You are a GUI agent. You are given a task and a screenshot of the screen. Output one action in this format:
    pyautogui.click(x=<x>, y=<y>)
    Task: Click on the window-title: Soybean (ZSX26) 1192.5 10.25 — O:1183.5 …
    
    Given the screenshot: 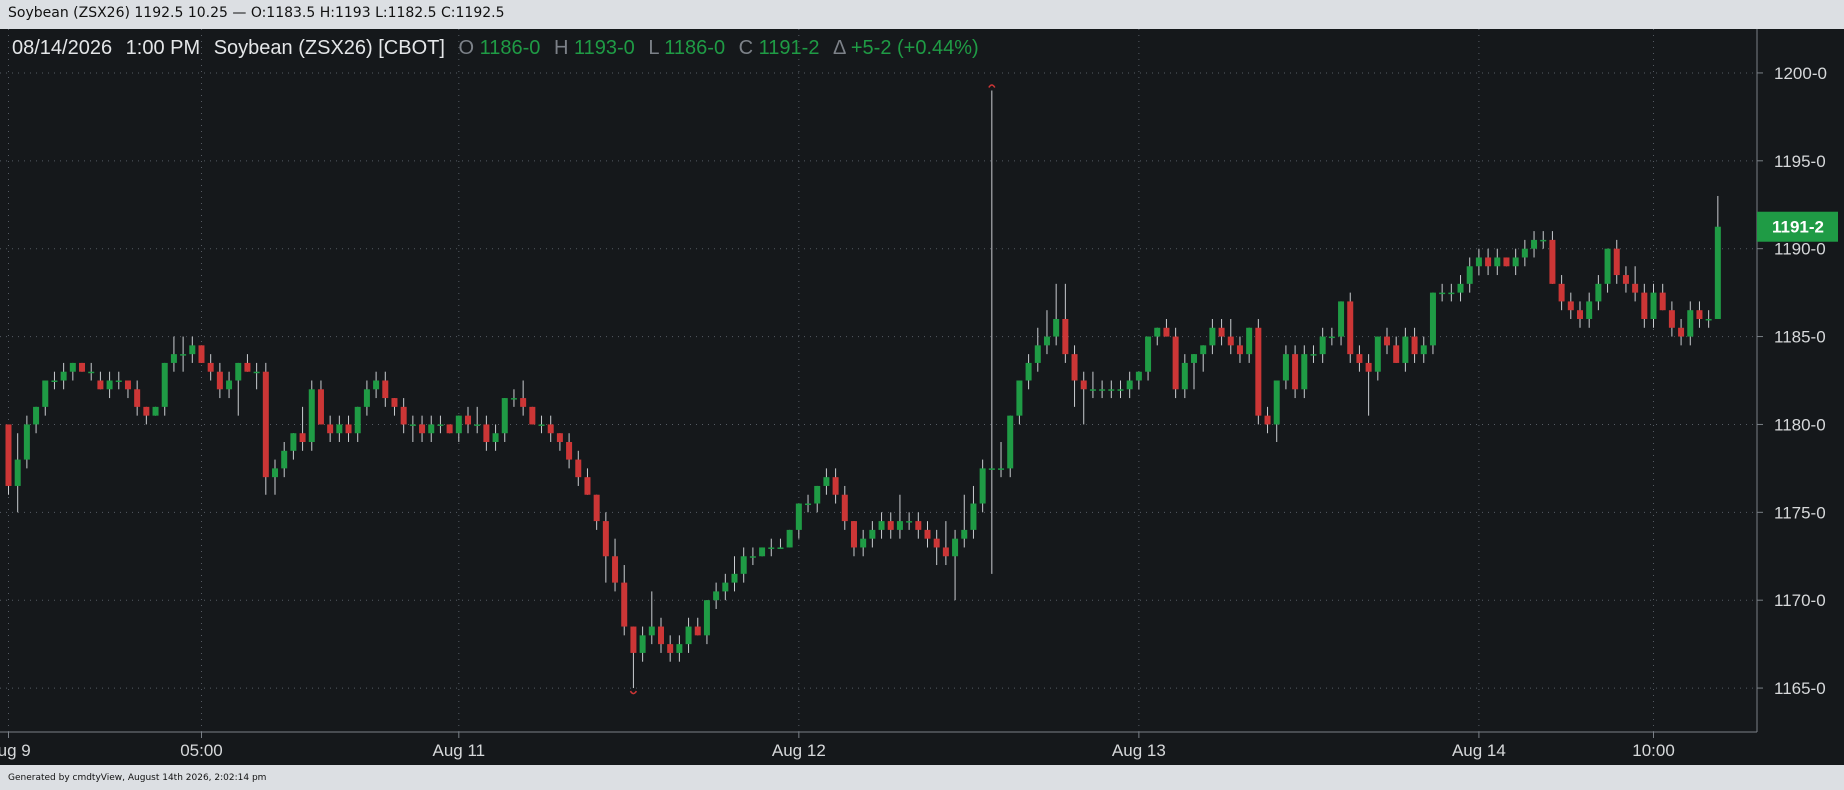 What is the action you would take?
    pyautogui.click(x=256, y=13)
    